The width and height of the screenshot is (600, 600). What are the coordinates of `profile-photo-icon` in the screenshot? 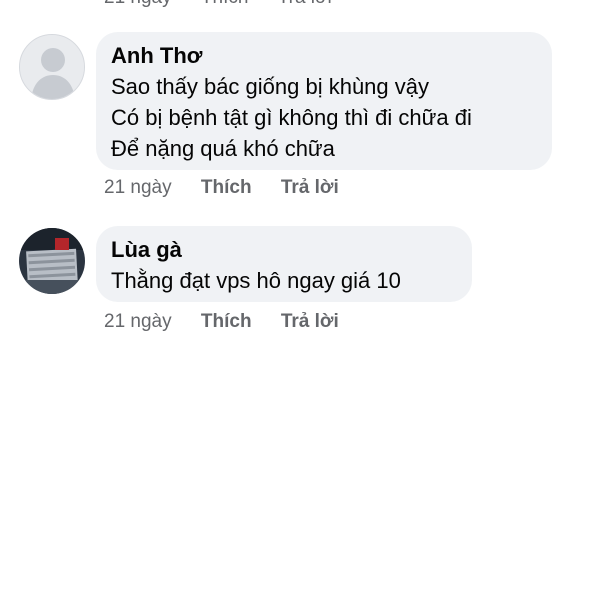 It's located at (52, 261).